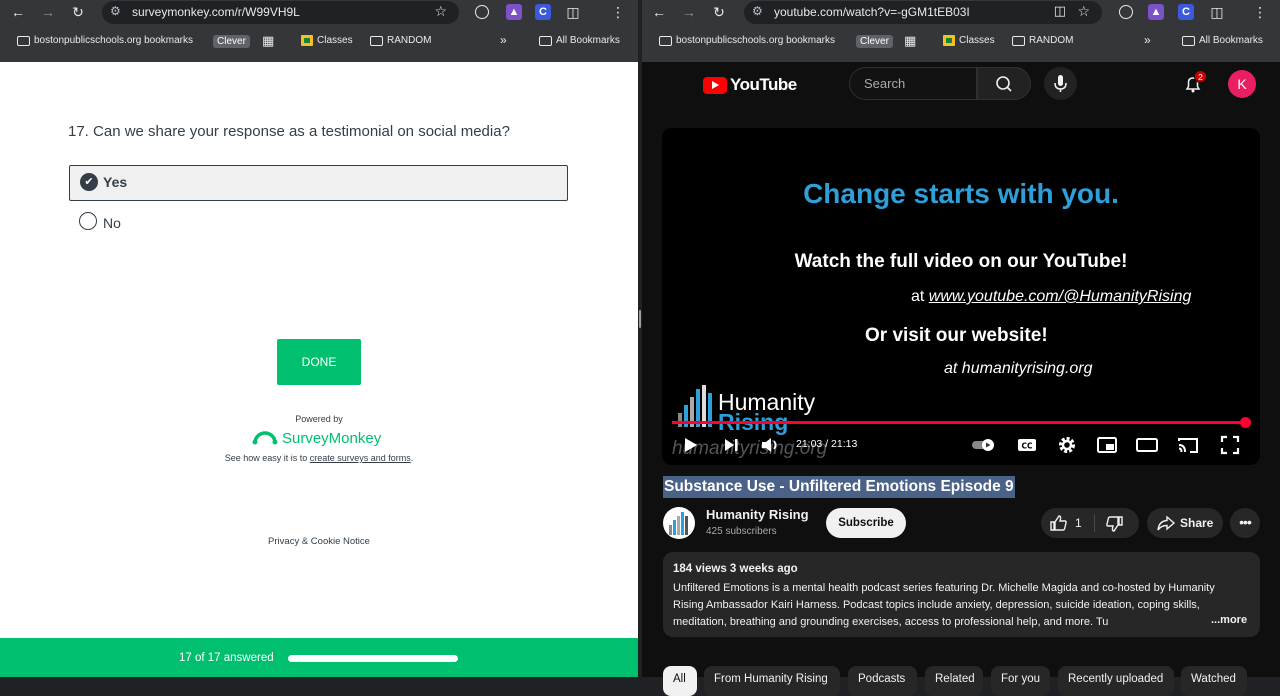 The width and height of the screenshot is (1280, 696). I want to click on video-progress-bar, so click(959, 422).